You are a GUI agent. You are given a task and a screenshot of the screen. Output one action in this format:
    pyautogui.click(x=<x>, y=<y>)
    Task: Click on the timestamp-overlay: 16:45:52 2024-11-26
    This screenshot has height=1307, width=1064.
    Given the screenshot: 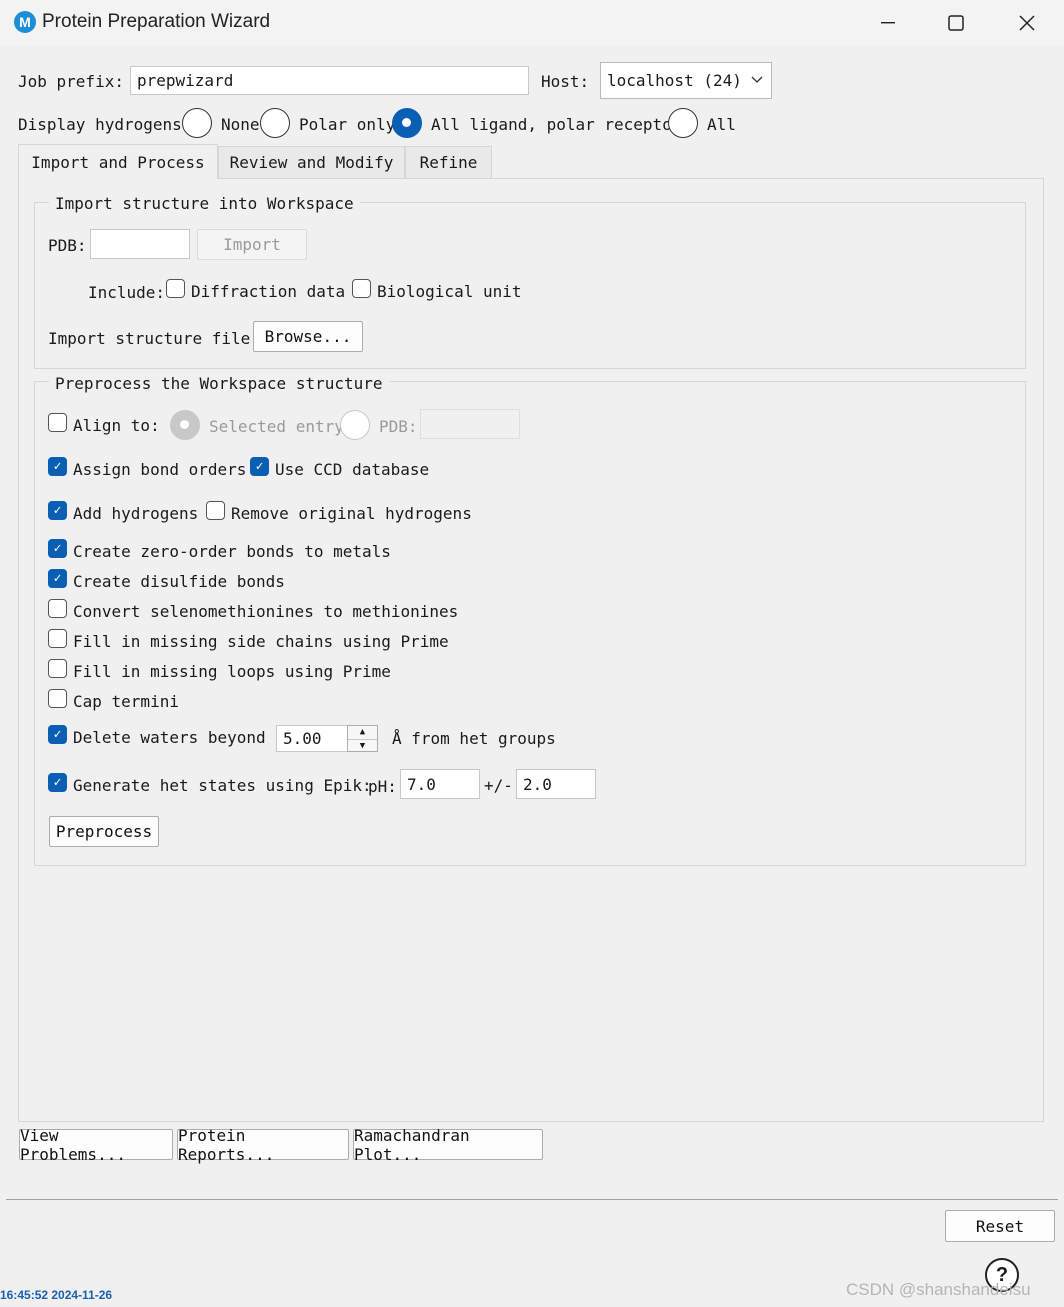 What is the action you would take?
    pyautogui.click(x=56, y=1295)
    